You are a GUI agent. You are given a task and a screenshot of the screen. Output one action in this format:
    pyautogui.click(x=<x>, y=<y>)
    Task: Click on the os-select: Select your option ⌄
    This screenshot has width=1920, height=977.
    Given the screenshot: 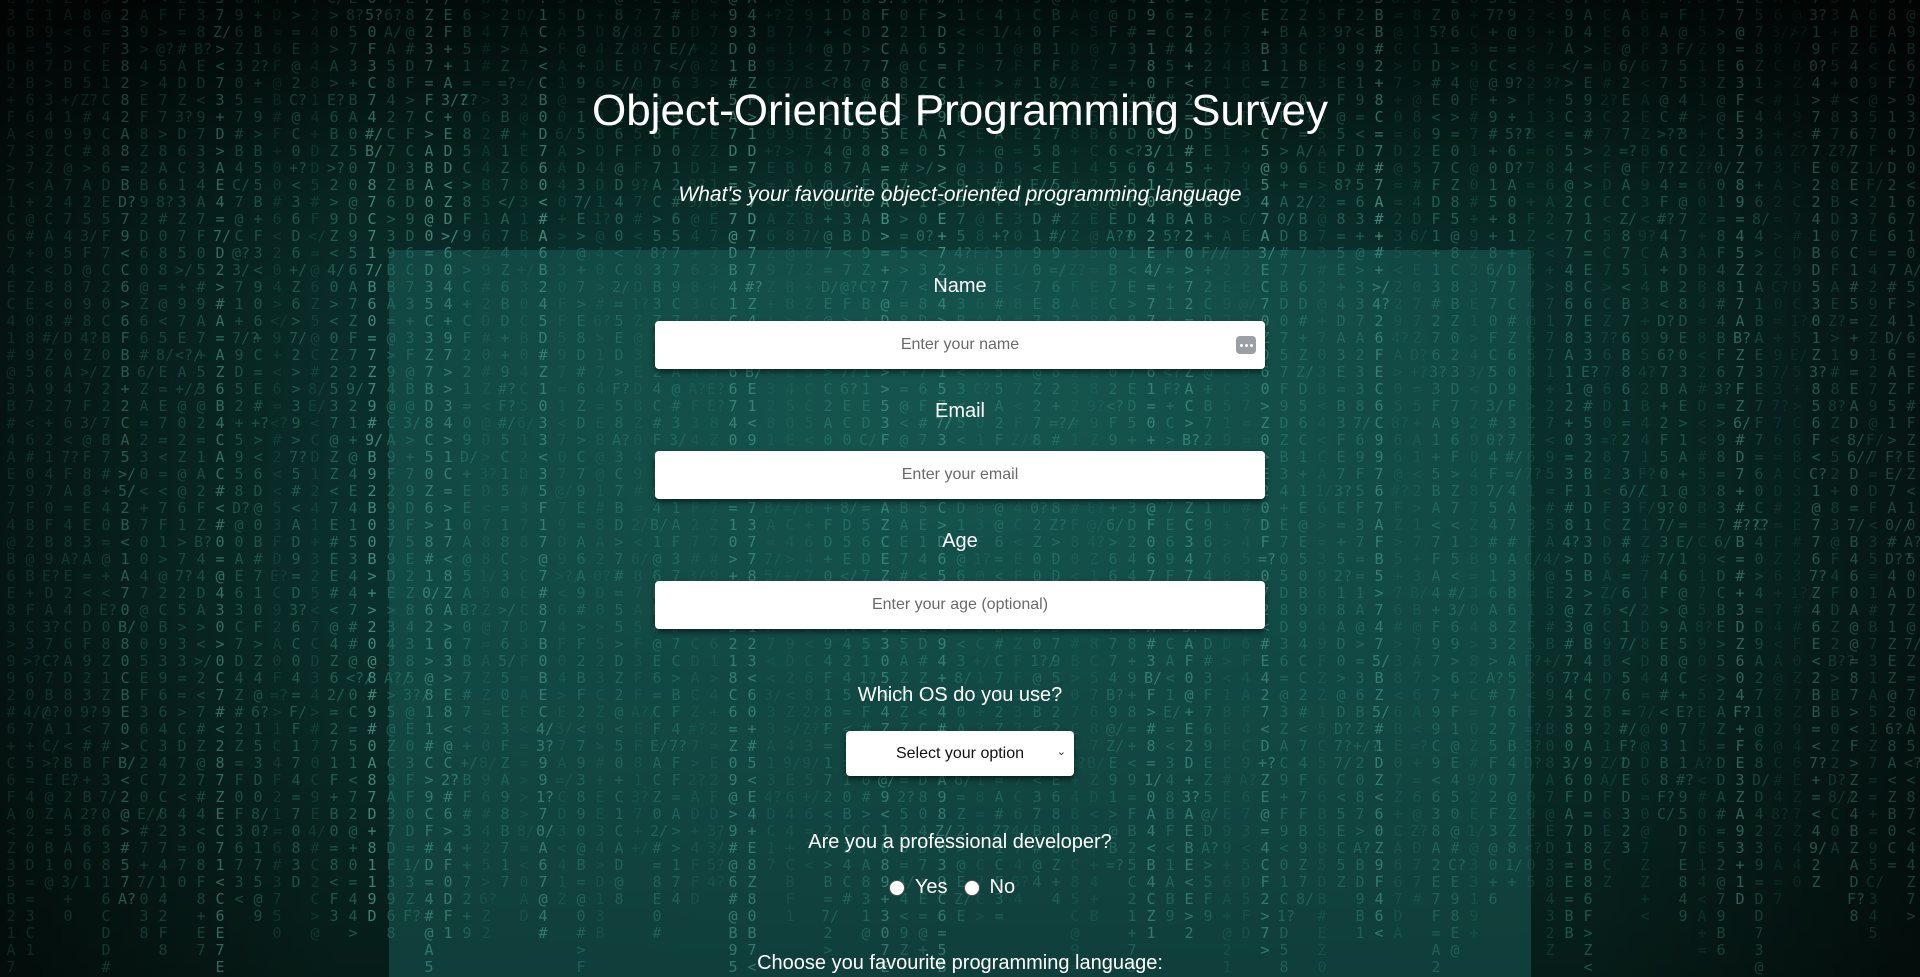 What is the action you would take?
    pyautogui.click(x=960, y=753)
    